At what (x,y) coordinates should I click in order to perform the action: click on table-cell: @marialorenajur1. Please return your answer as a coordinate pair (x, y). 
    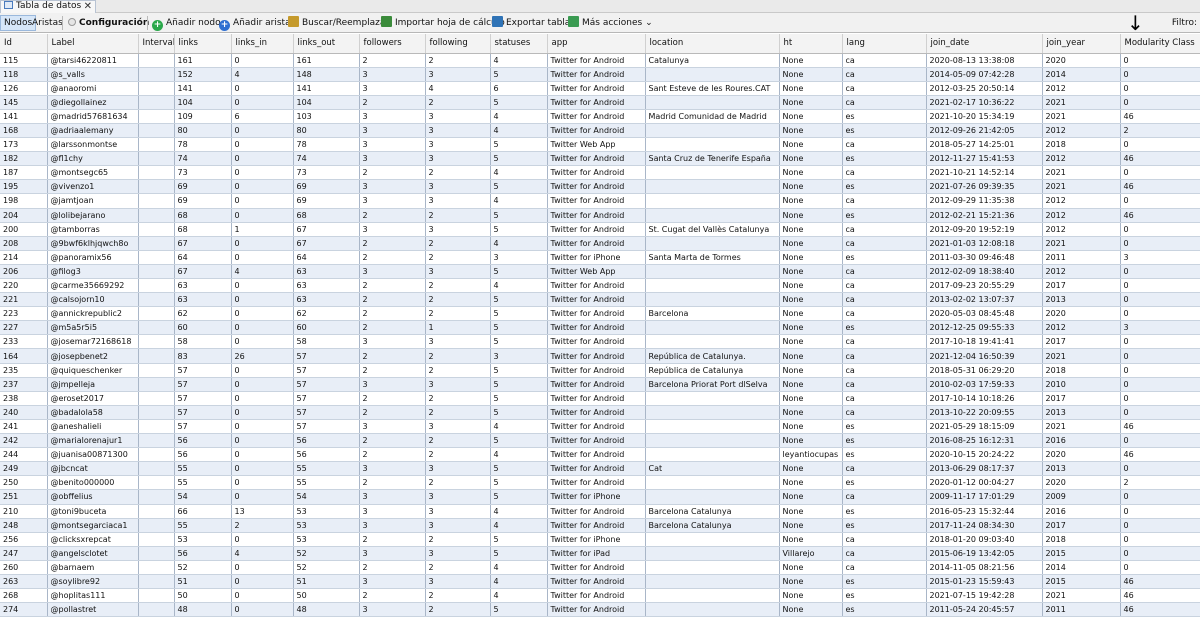
    Looking at the image, I should click on (93, 441).